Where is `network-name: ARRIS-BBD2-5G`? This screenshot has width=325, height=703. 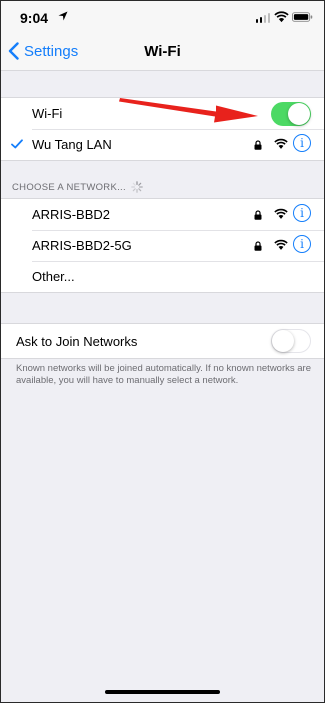 network-name: ARRIS-BBD2-5G is located at coordinates (82, 245).